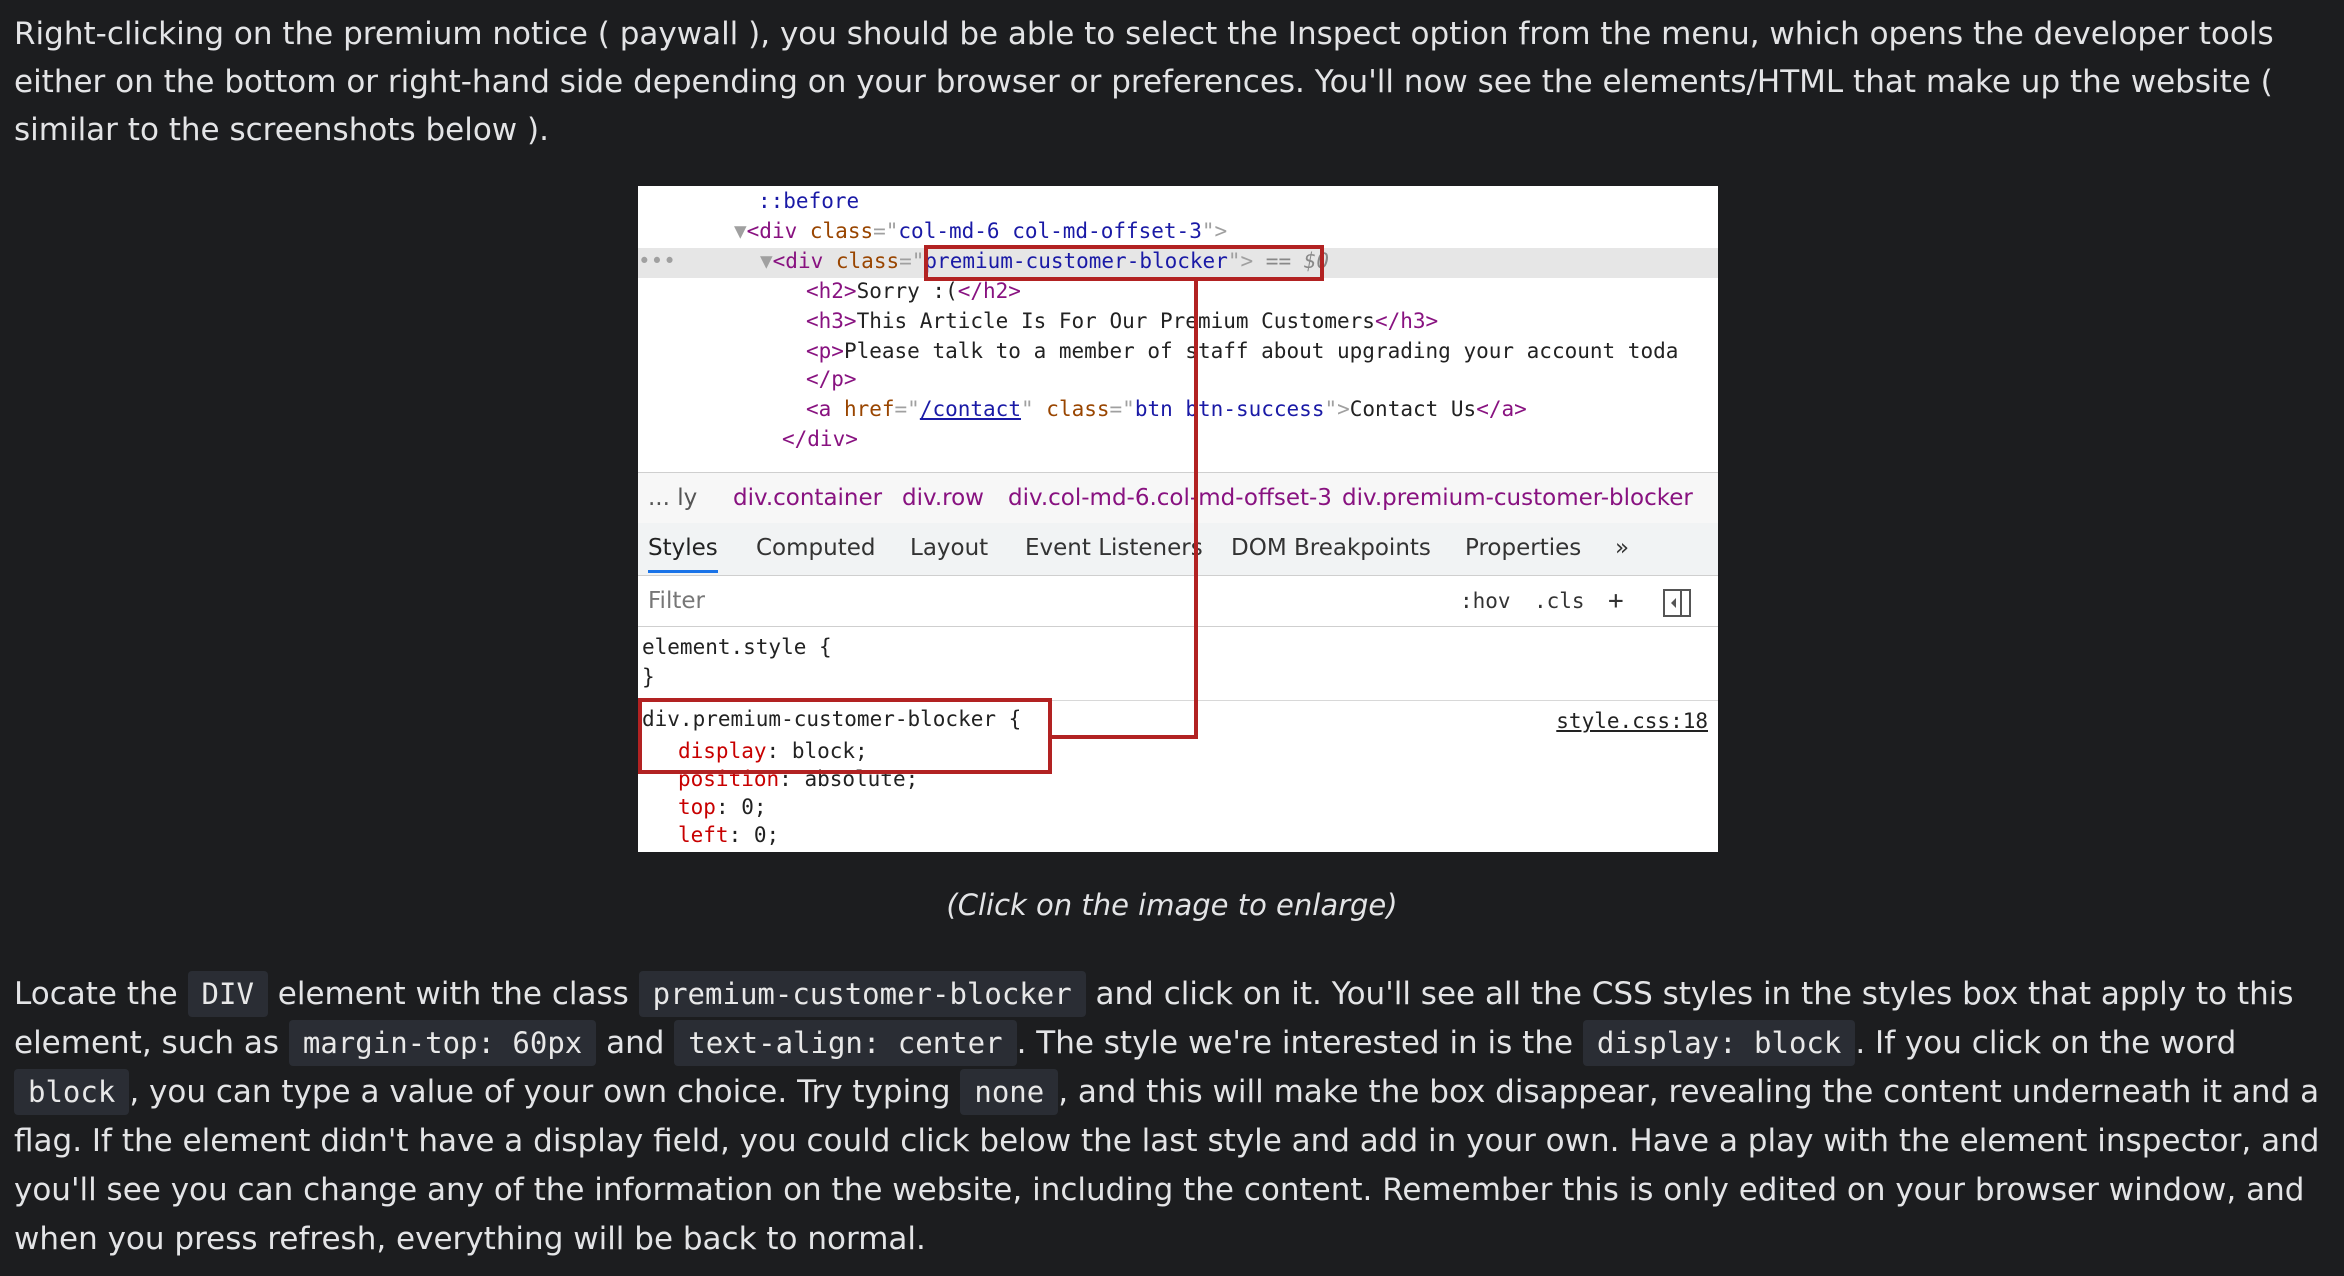 The width and height of the screenshot is (2344, 1276). I want to click on tab-styles: Styles, so click(683, 548).